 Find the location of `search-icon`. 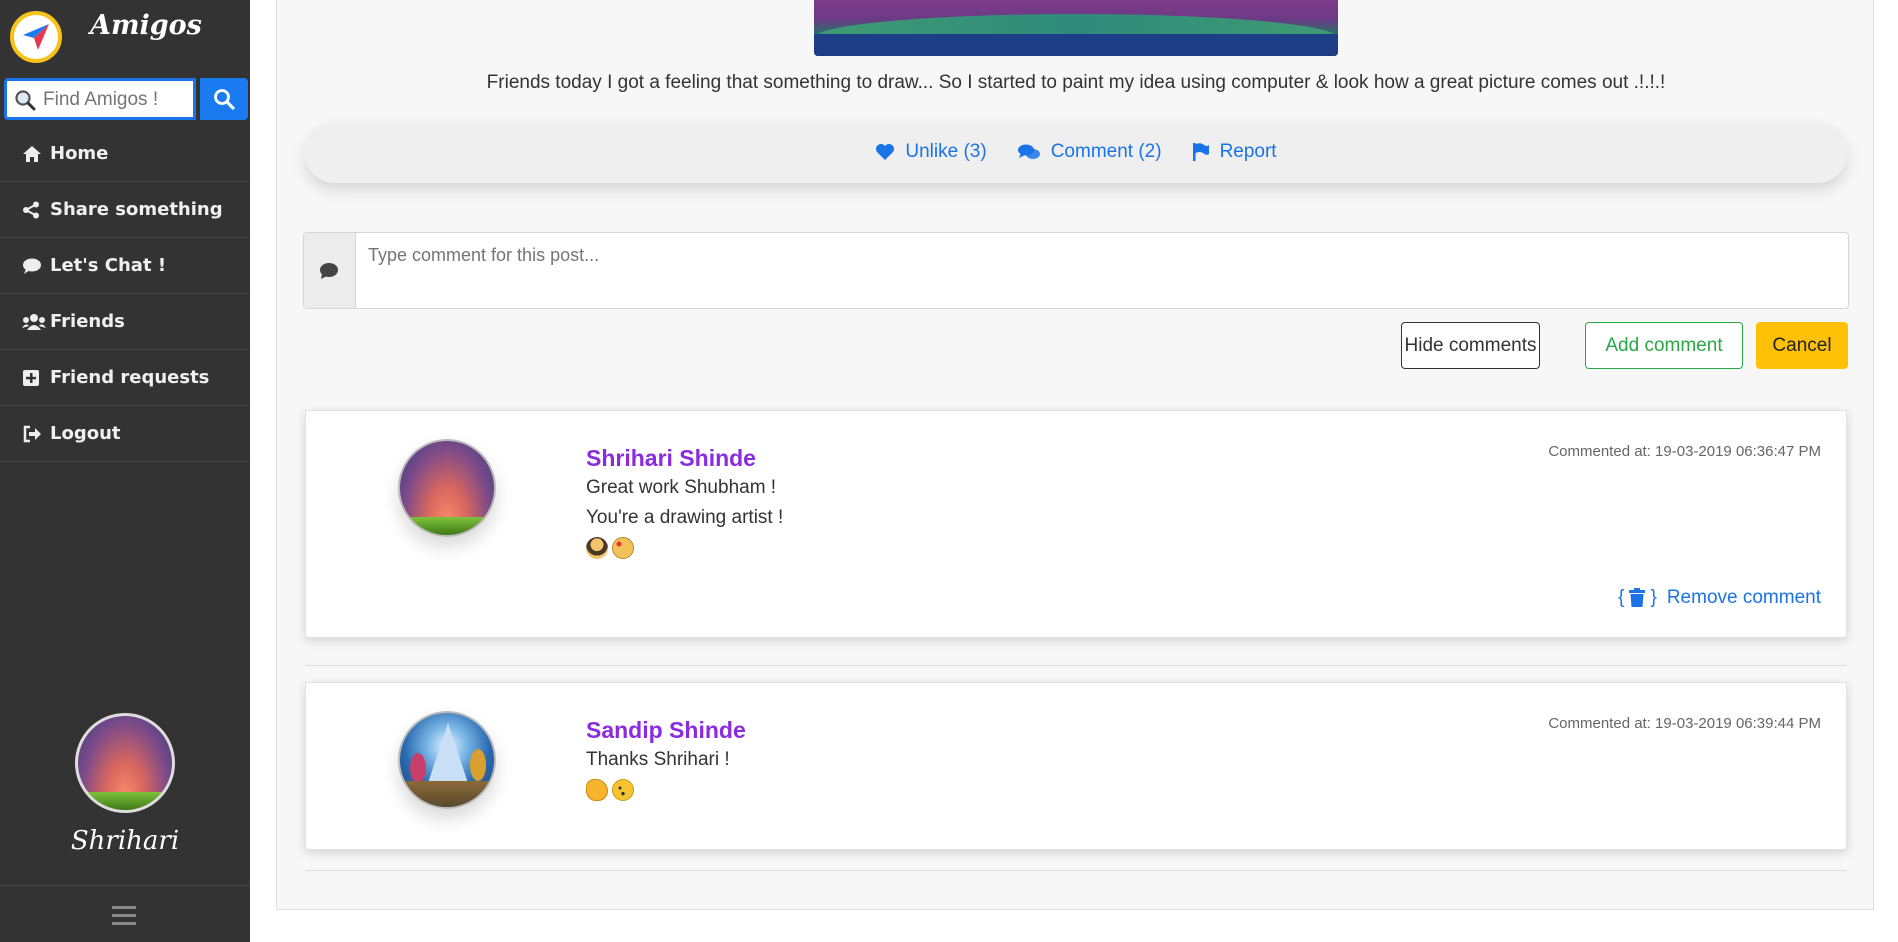

search-icon is located at coordinates (224, 99).